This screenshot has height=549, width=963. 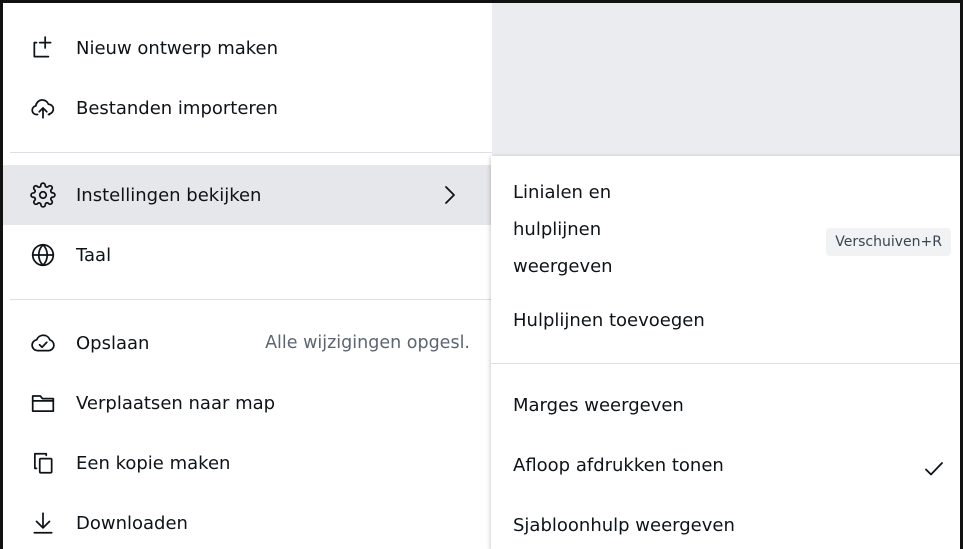 What do you see at coordinates (43, 255) in the screenshot?
I see `globe-icon` at bounding box center [43, 255].